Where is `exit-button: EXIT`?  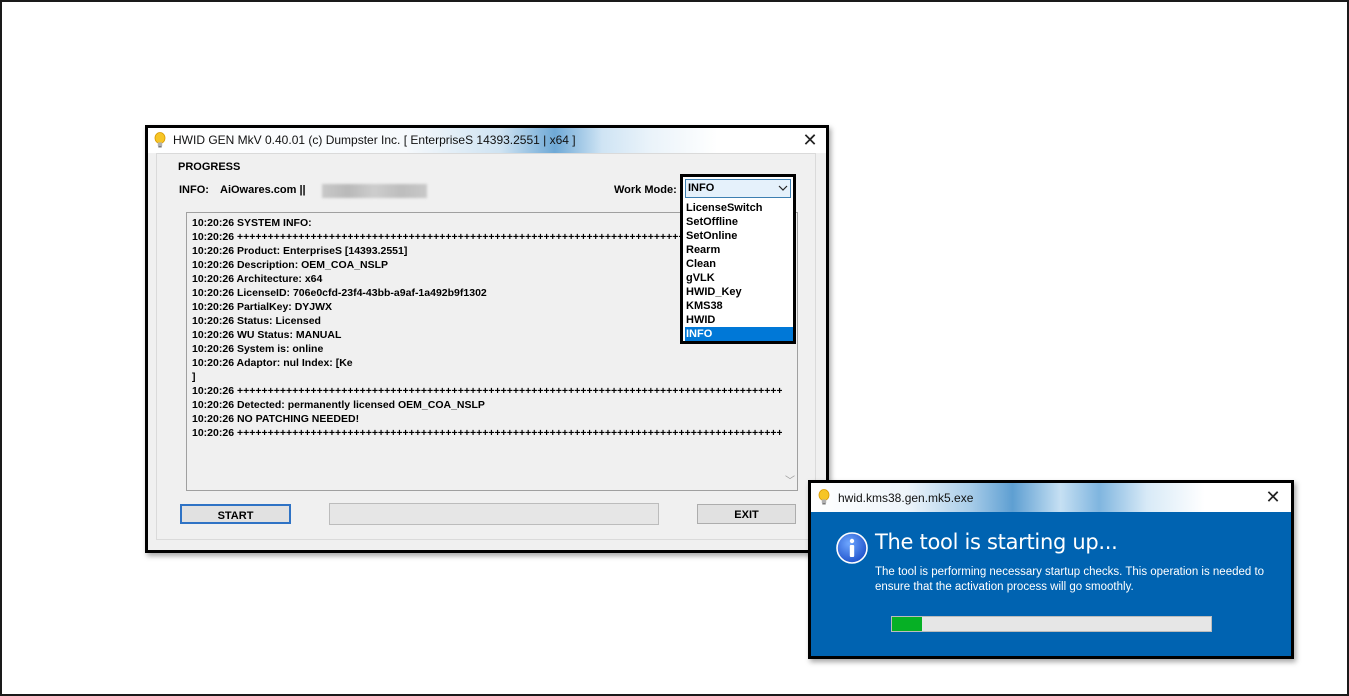
exit-button: EXIT is located at coordinates (746, 514).